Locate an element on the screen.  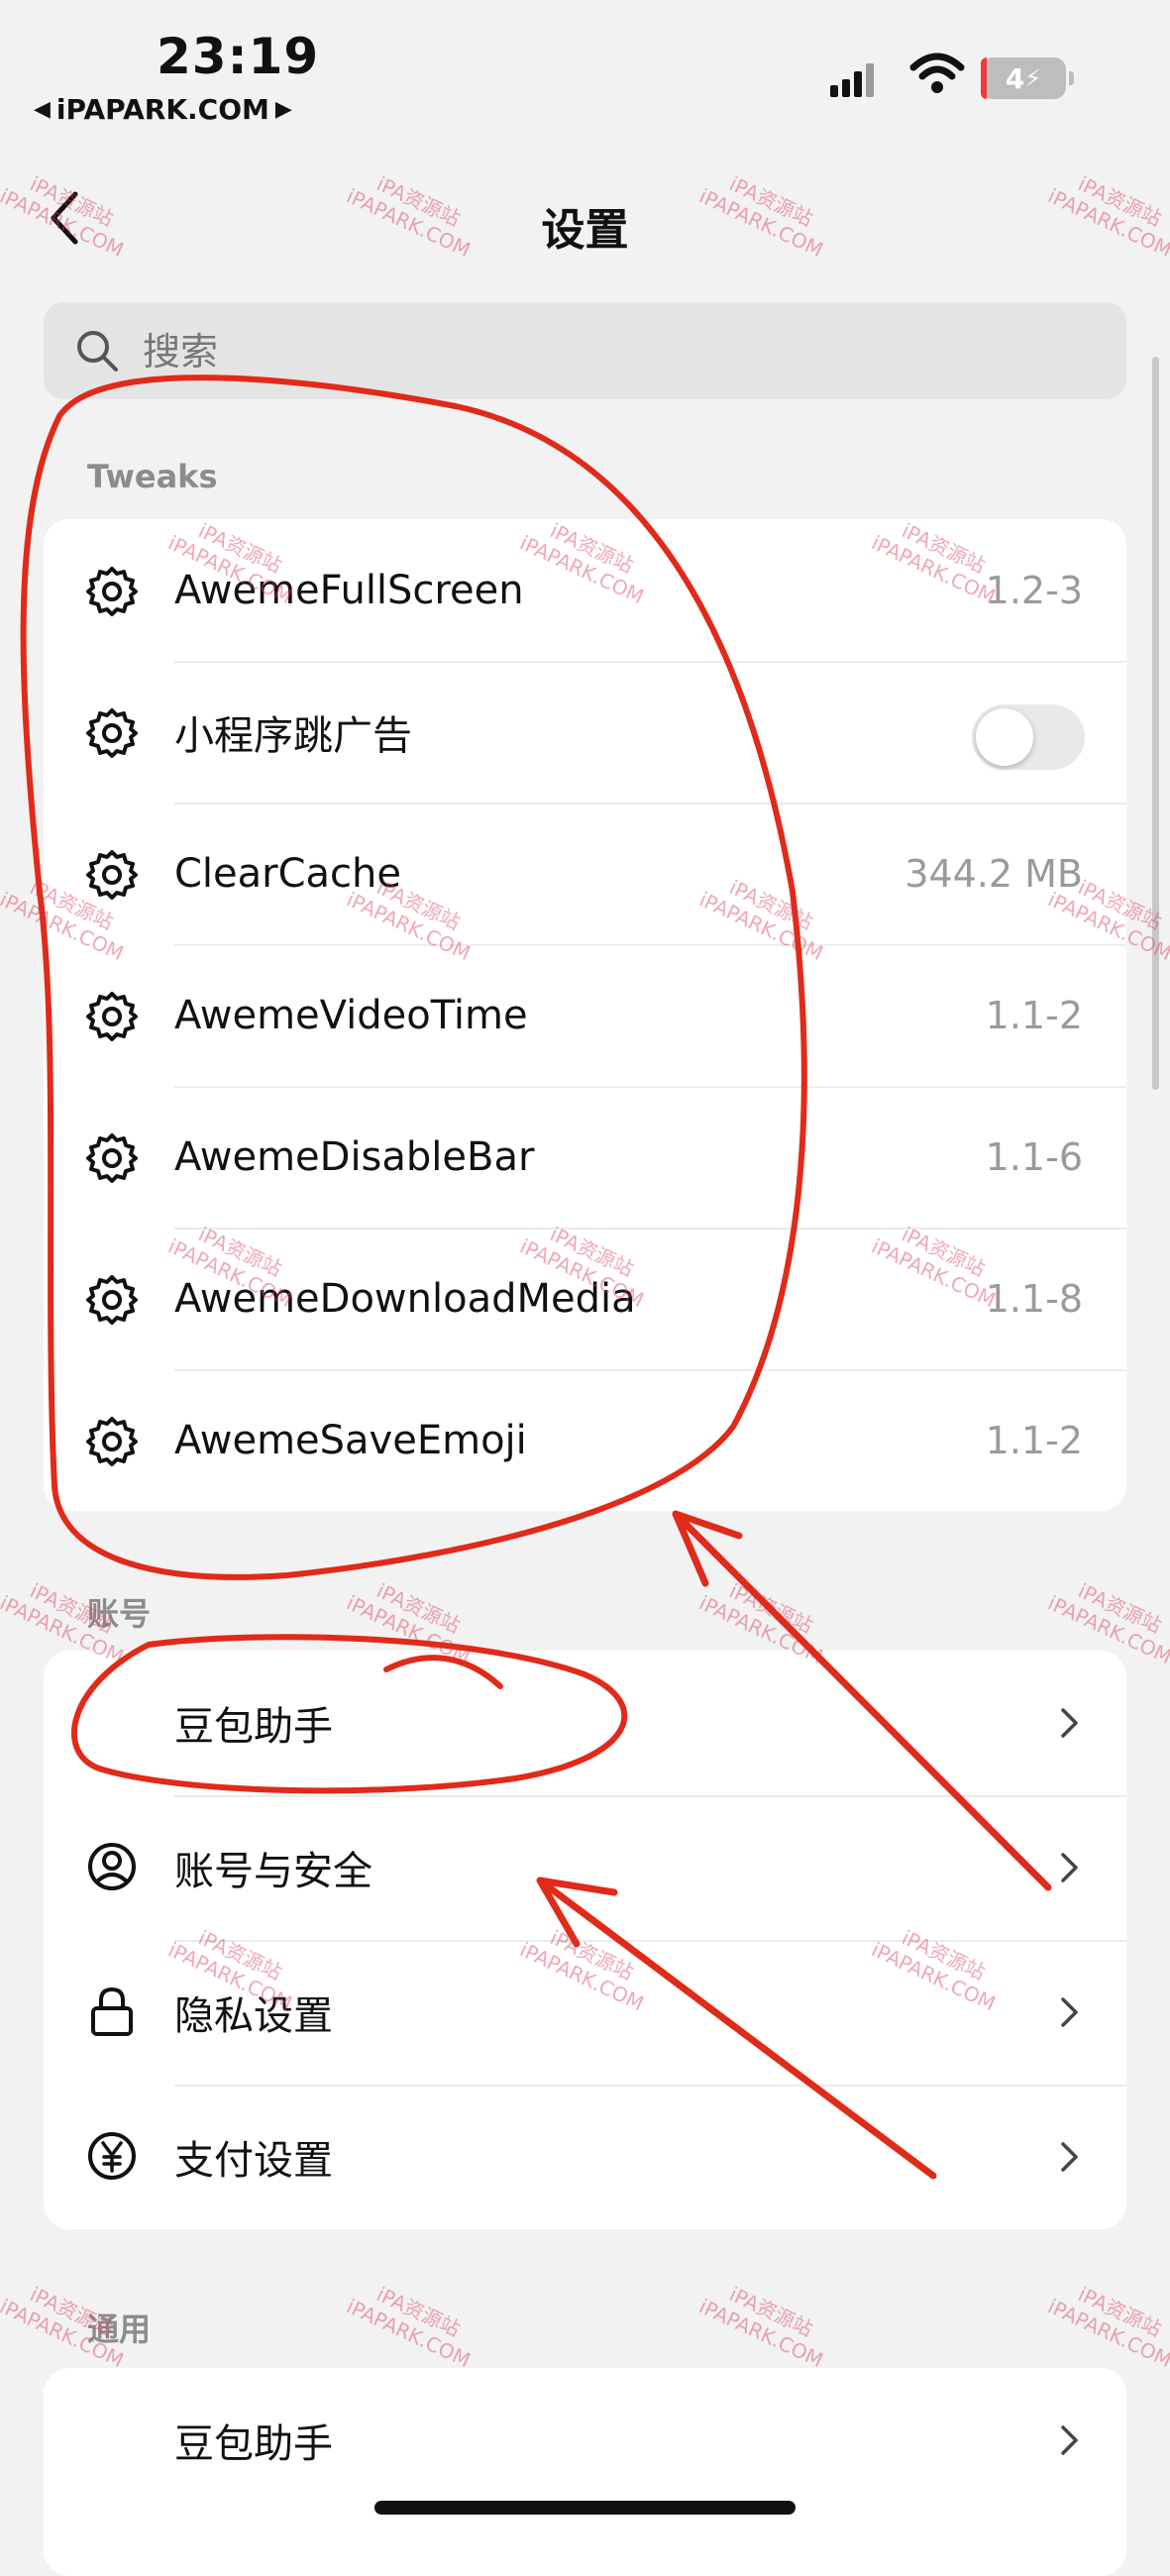
row-awemesaveemoji: AwemeSaveEmoji 1.1-2 is located at coordinates (585, 1440).